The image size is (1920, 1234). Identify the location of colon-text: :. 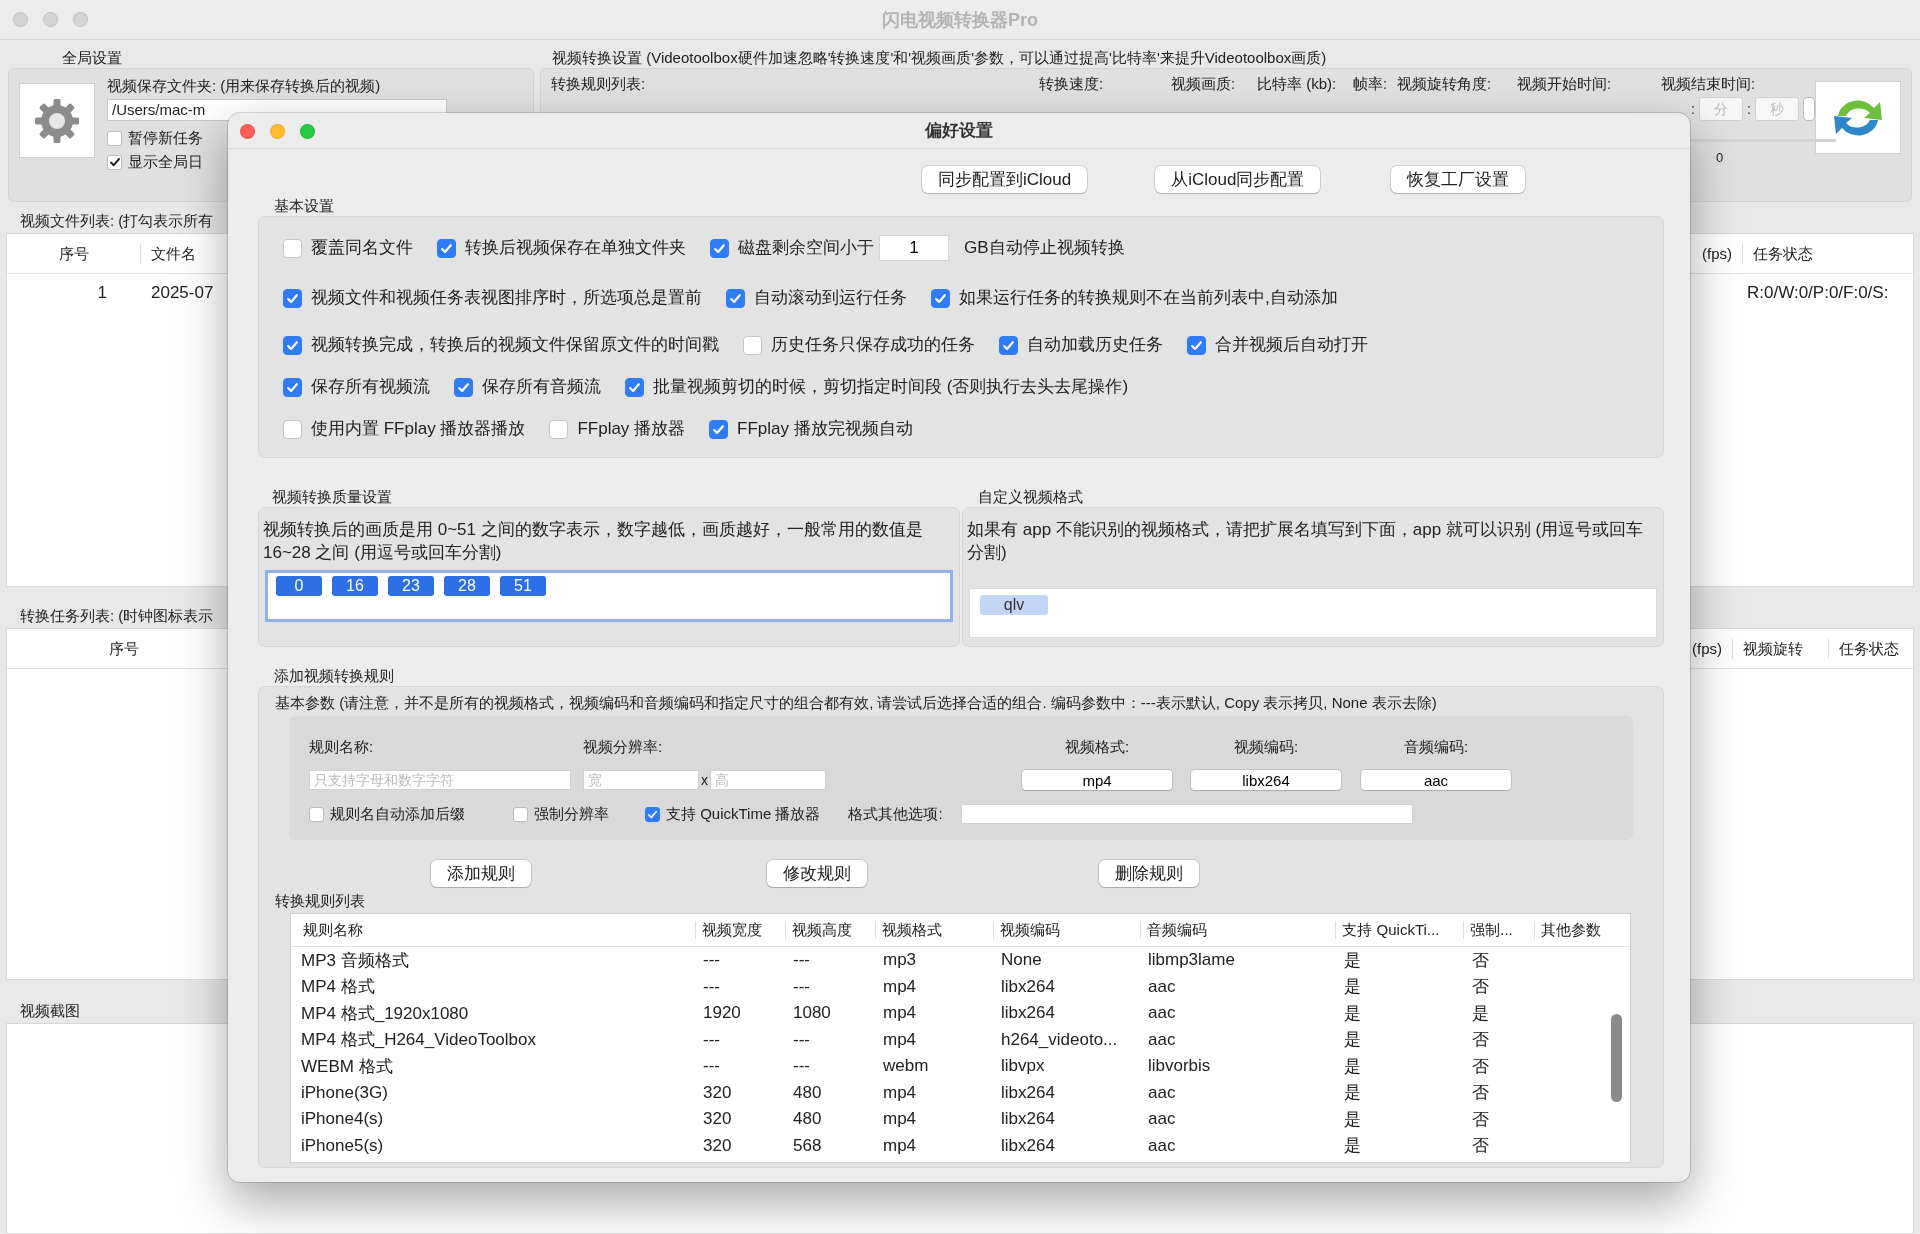
(1748, 109).